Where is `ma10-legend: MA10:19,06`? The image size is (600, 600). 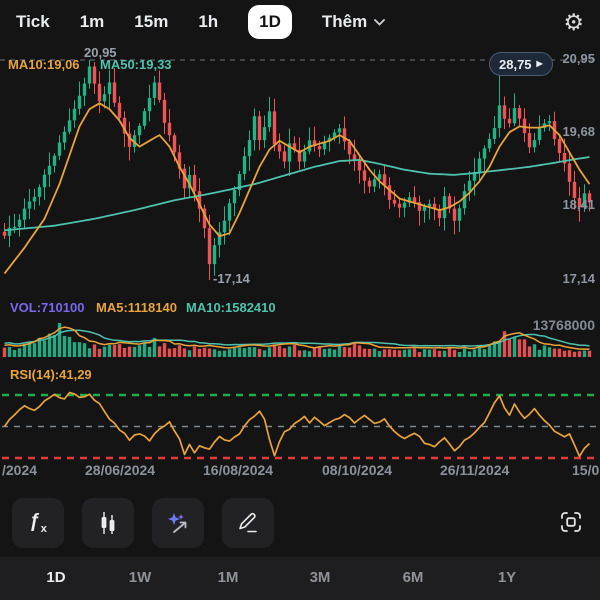 ma10-legend: MA10:19,06 is located at coordinates (44, 64).